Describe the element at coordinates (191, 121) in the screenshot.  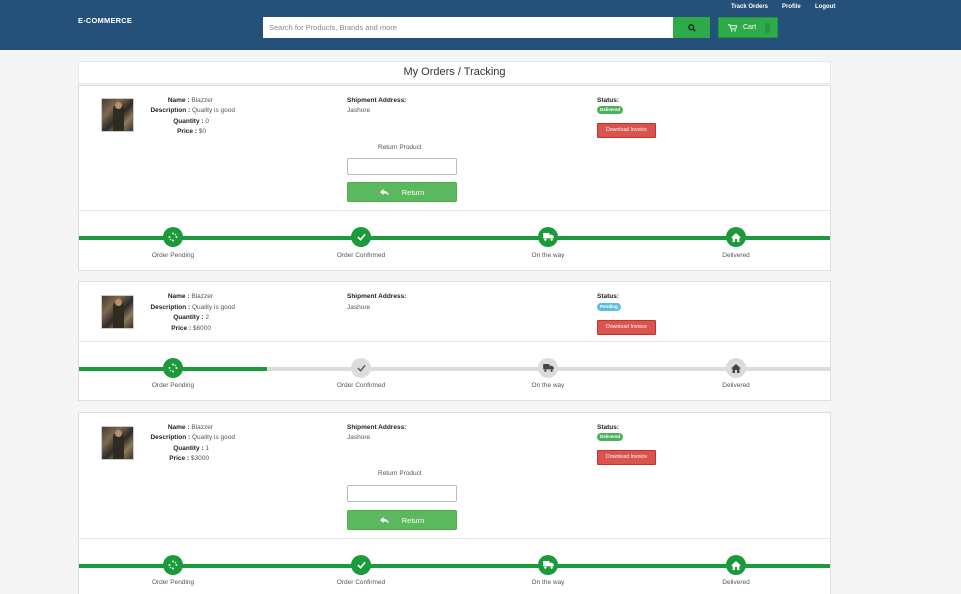
I see `product-quantity: Quantity : 0` at that location.